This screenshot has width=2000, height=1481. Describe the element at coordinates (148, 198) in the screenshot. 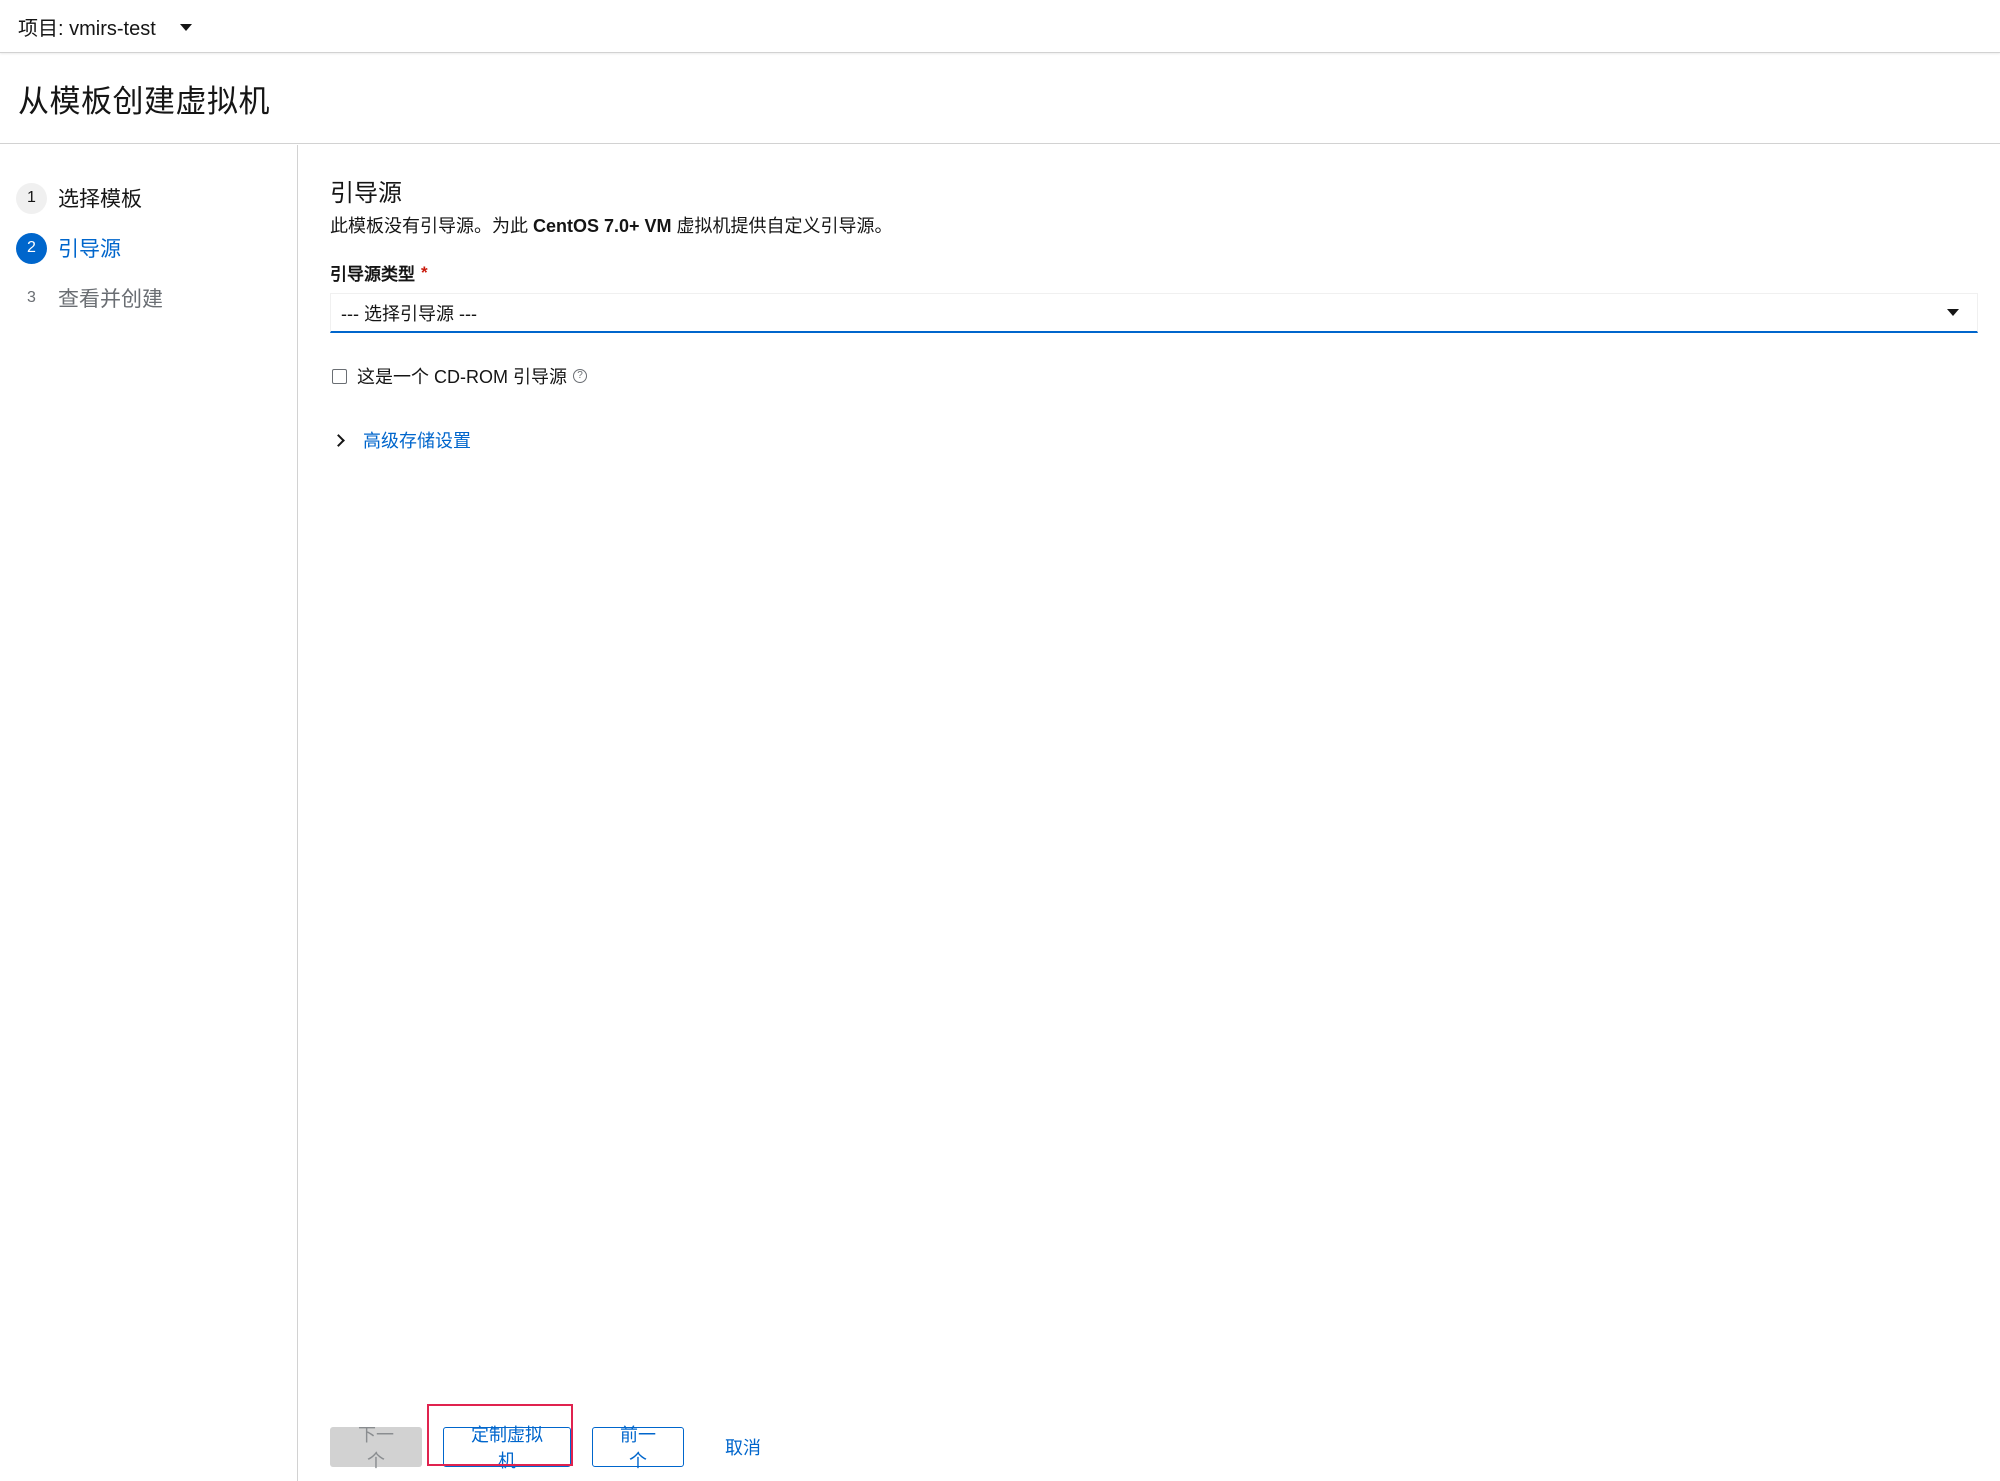

I see `wizard-step-select-template: 1 选择模板` at that location.